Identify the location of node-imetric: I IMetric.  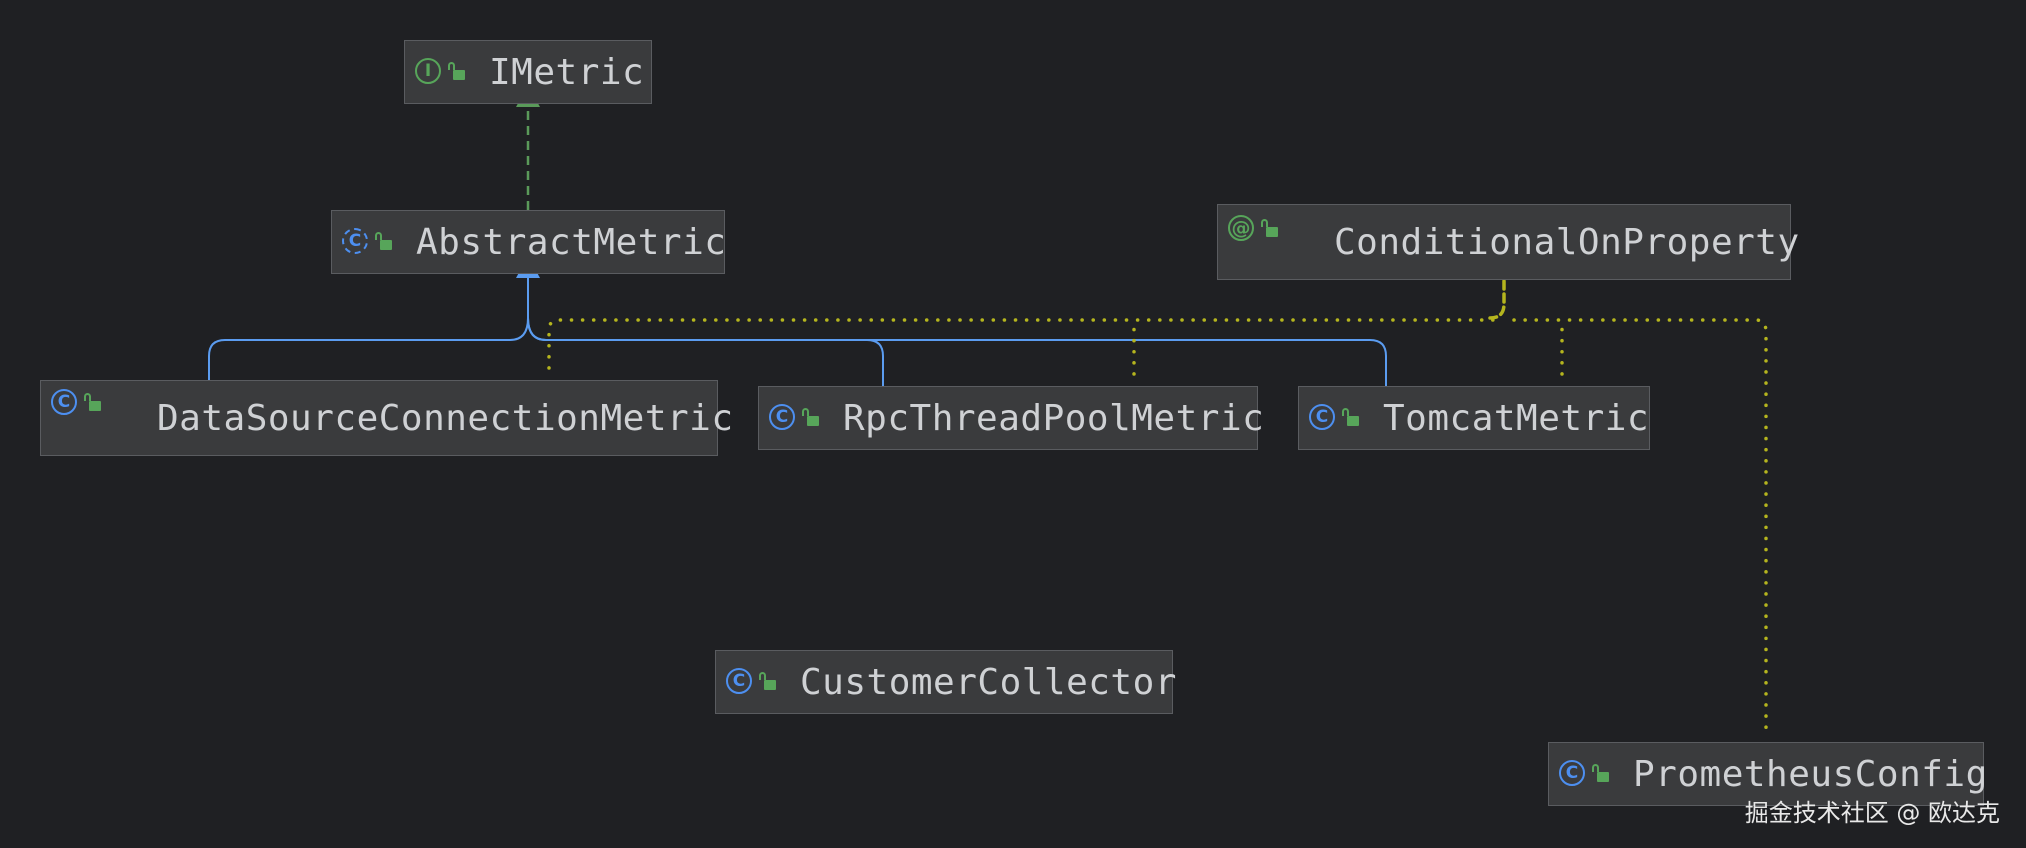
(528, 72).